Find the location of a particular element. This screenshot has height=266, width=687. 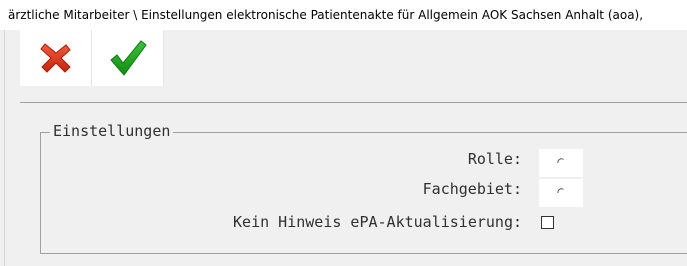

green-check-icon is located at coordinates (128, 58).